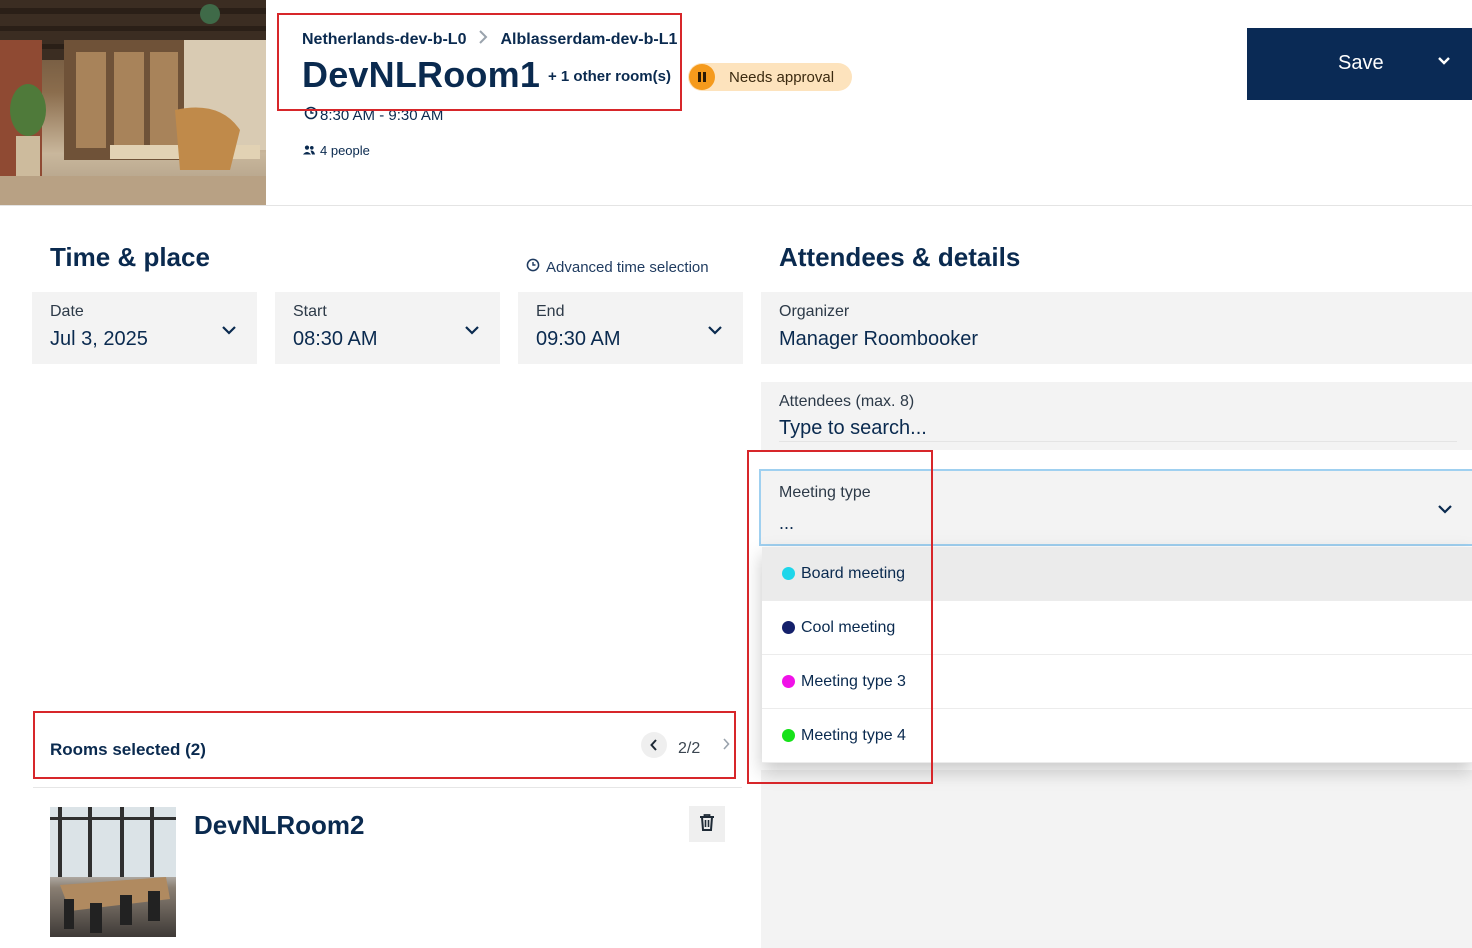 The height and width of the screenshot is (948, 1472). What do you see at coordinates (654, 745) in the screenshot?
I see `pager-prev-button` at bounding box center [654, 745].